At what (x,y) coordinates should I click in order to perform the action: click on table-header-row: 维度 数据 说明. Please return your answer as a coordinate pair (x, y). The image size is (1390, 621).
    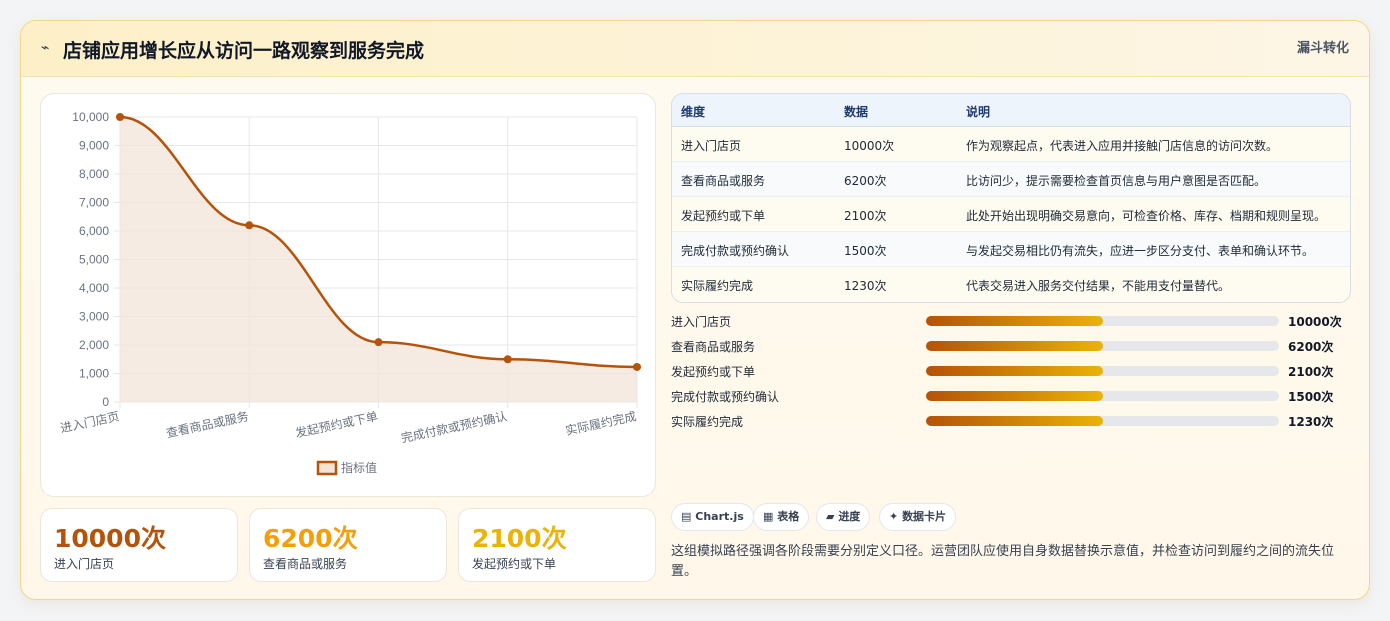
    Looking at the image, I should click on (1011, 110).